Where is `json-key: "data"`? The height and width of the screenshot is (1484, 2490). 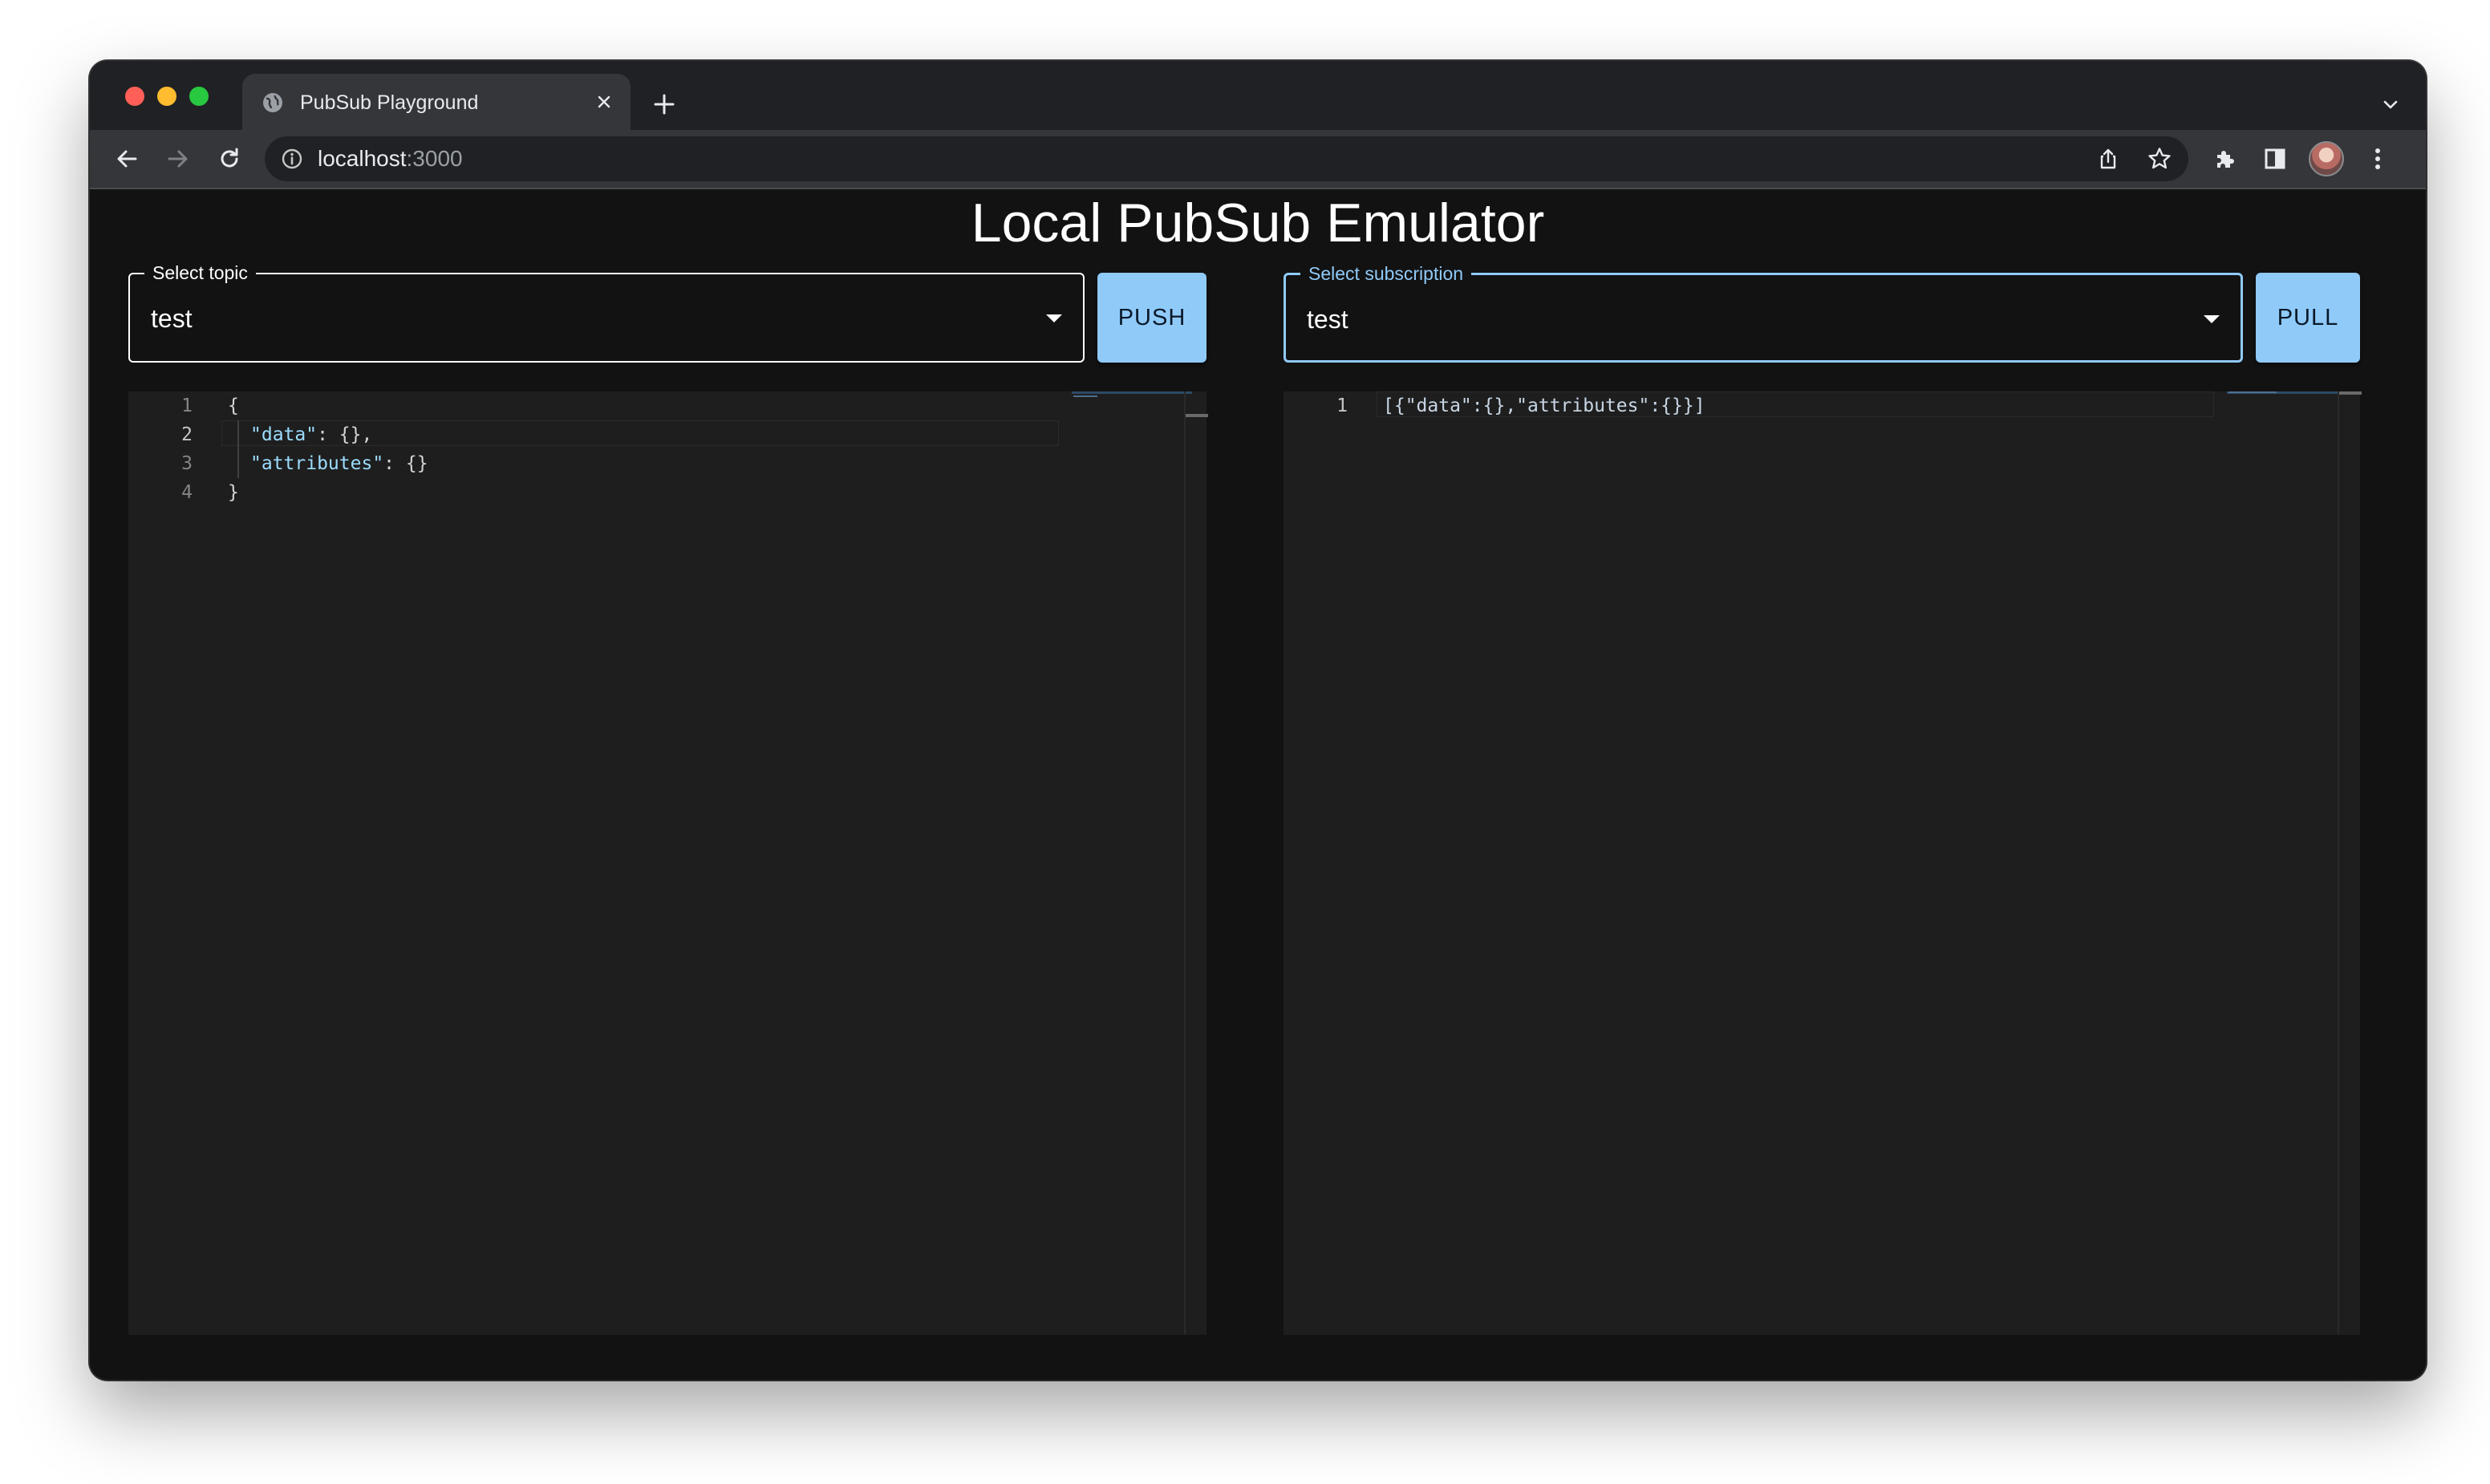 json-key: "data" is located at coordinates (284, 434).